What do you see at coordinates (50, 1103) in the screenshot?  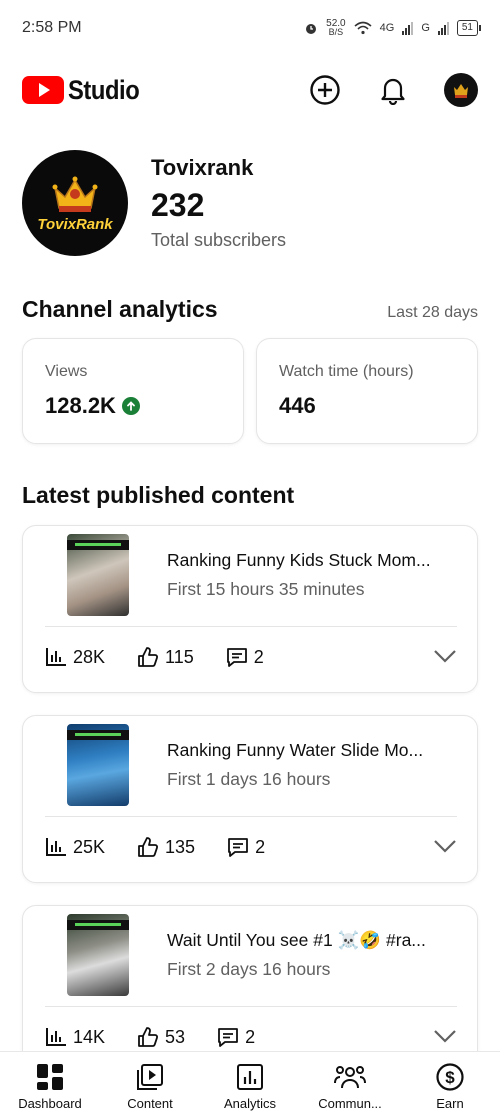 I see `nav-label: Dashboard` at bounding box center [50, 1103].